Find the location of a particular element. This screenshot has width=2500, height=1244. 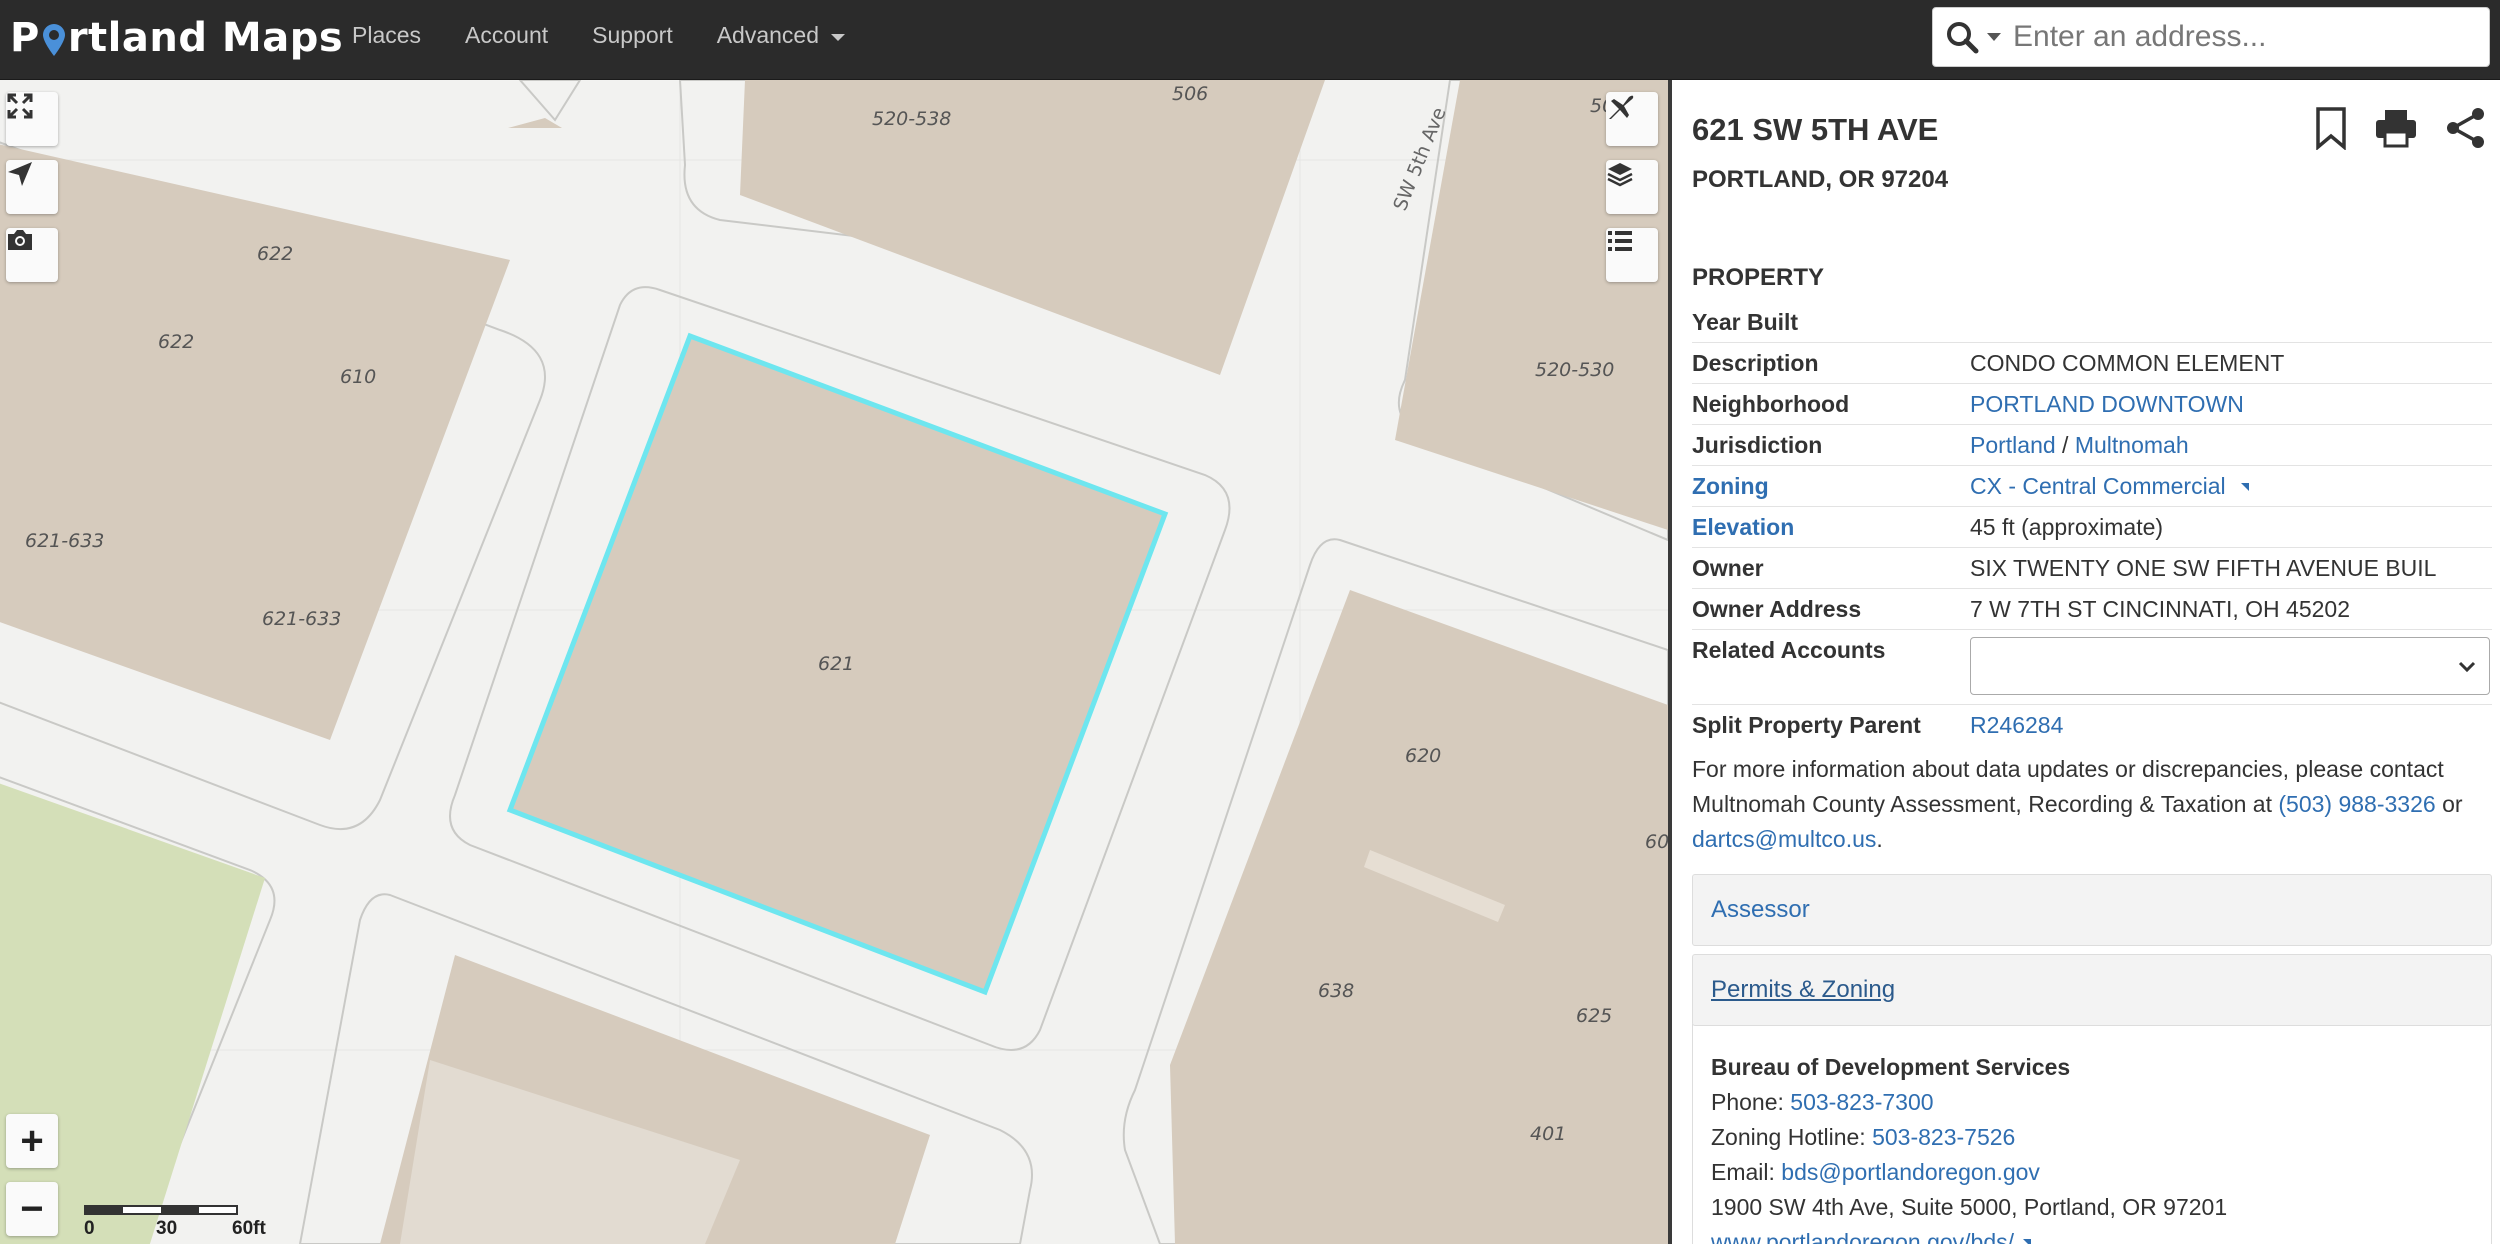

nav-advanced-dropdown: Advanced is located at coordinates (781, 35).